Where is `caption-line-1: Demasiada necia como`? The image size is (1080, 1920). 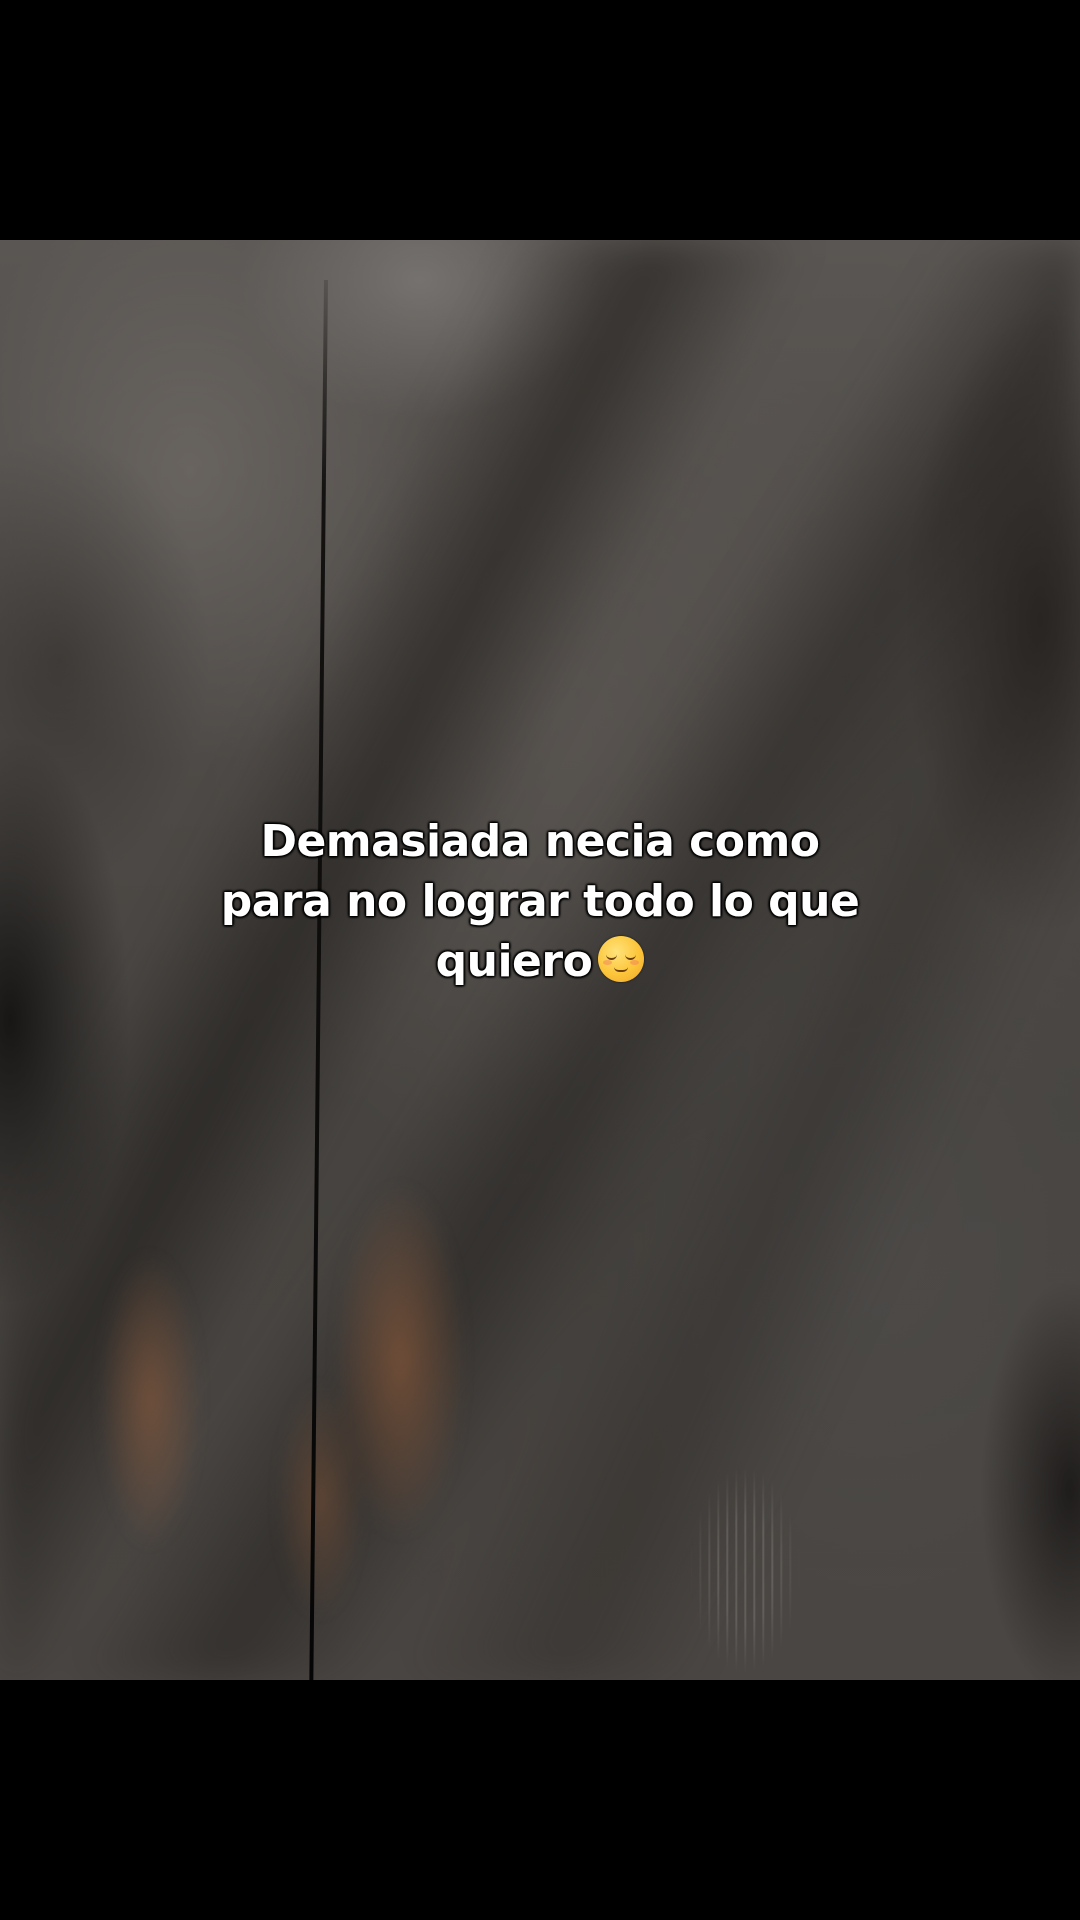
caption-line-1: Demasiada necia como is located at coordinates (540, 841).